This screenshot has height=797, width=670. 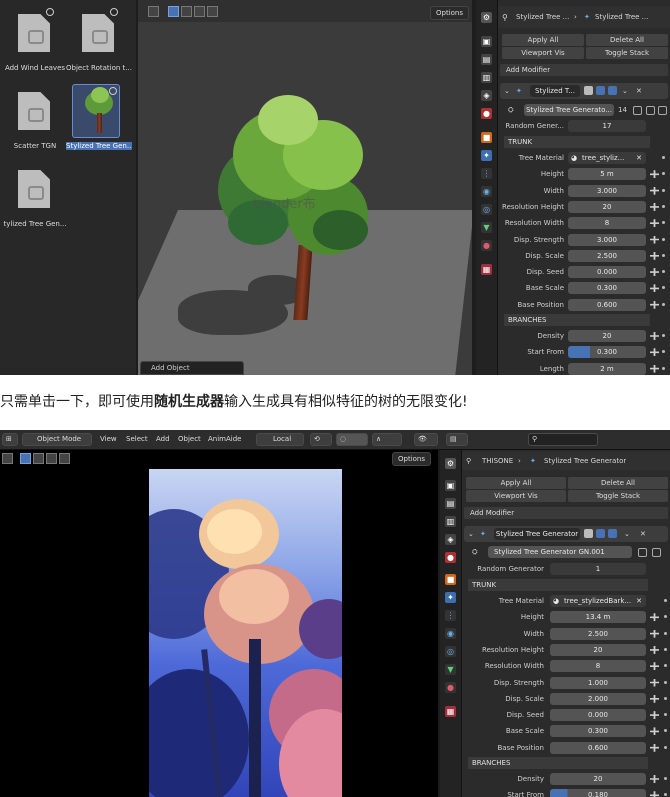 What do you see at coordinates (137, 439) in the screenshot?
I see `menu-select: Select` at bounding box center [137, 439].